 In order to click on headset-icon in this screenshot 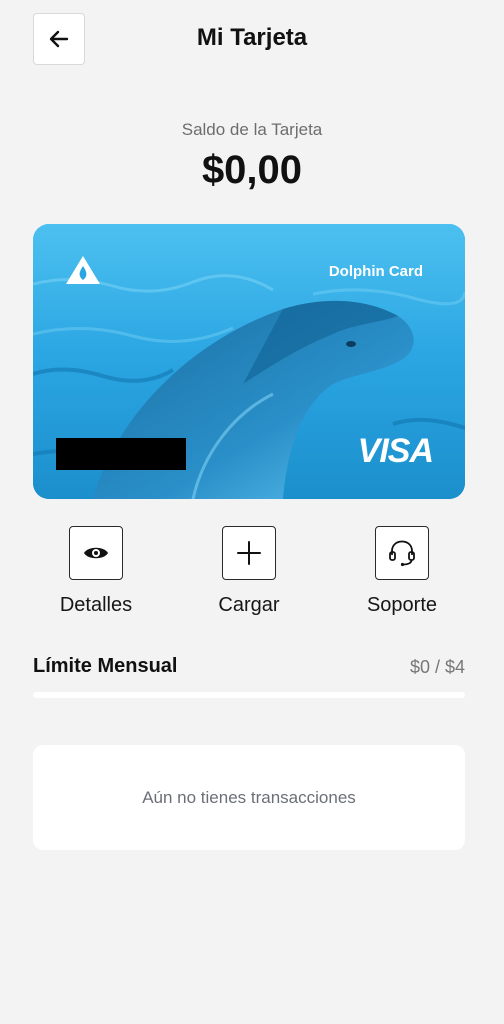, I will do `click(402, 553)`.